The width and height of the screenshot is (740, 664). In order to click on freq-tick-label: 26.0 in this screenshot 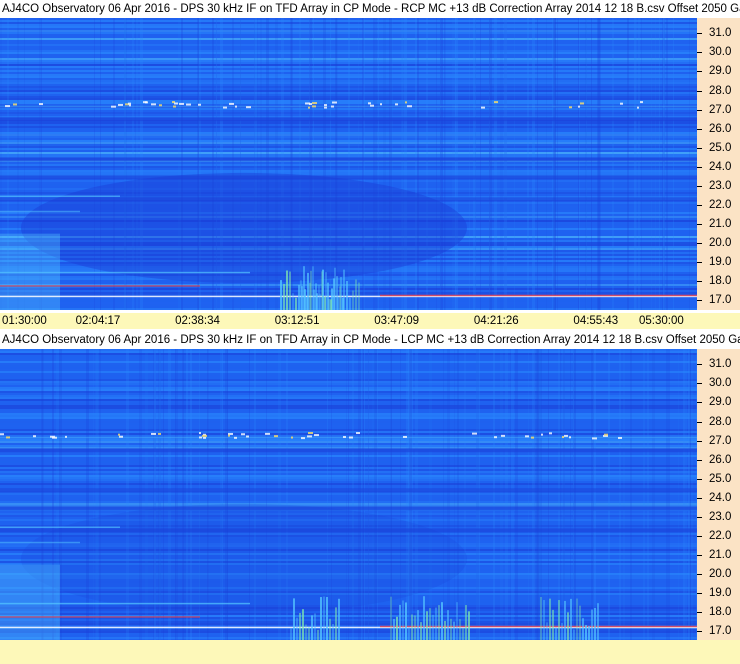, I will do `click(720, 459)`.